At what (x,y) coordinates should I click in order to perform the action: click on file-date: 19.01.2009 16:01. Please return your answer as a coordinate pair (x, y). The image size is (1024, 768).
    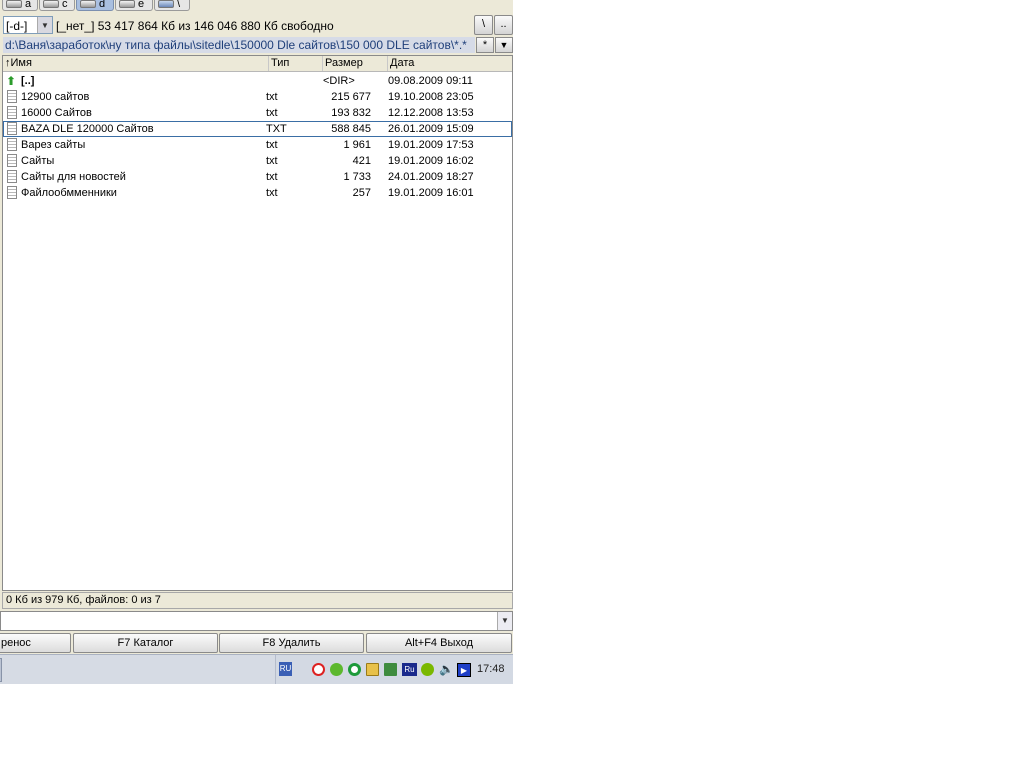
    Looking at the image, I should click on (431, 193).